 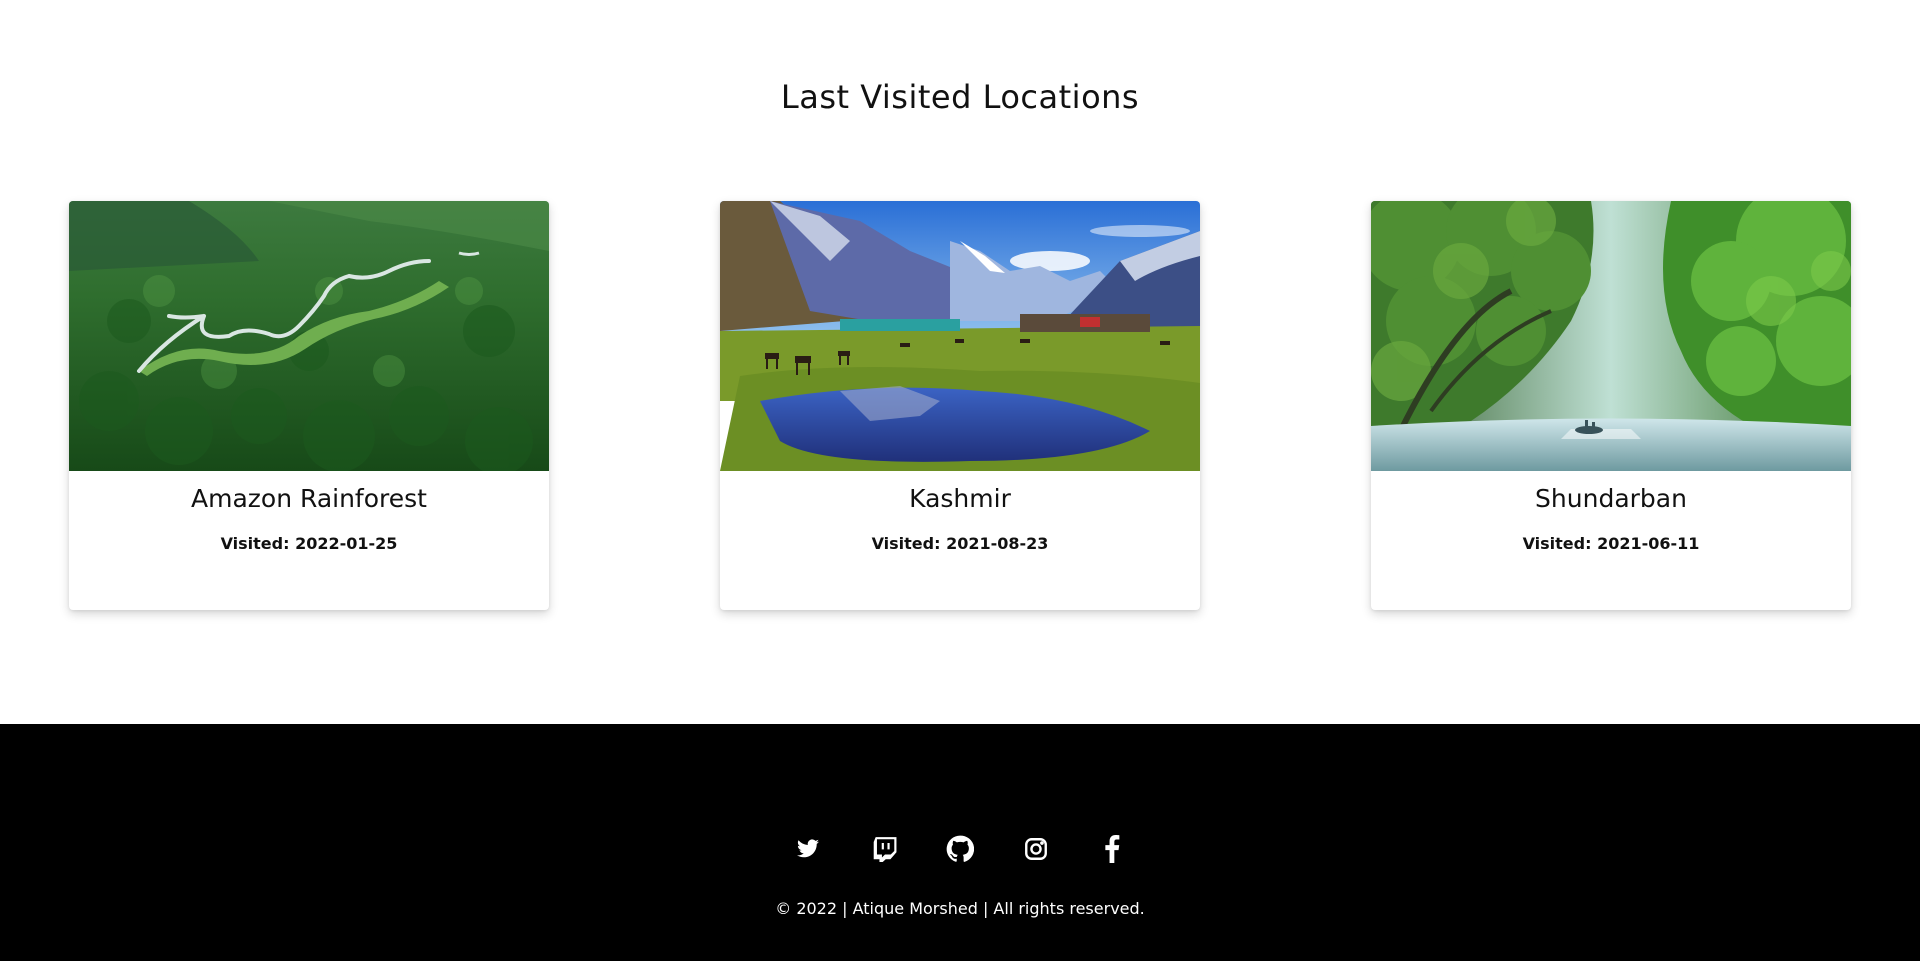 I want to click on card-image-kashmir, so click(x=960, y=336).